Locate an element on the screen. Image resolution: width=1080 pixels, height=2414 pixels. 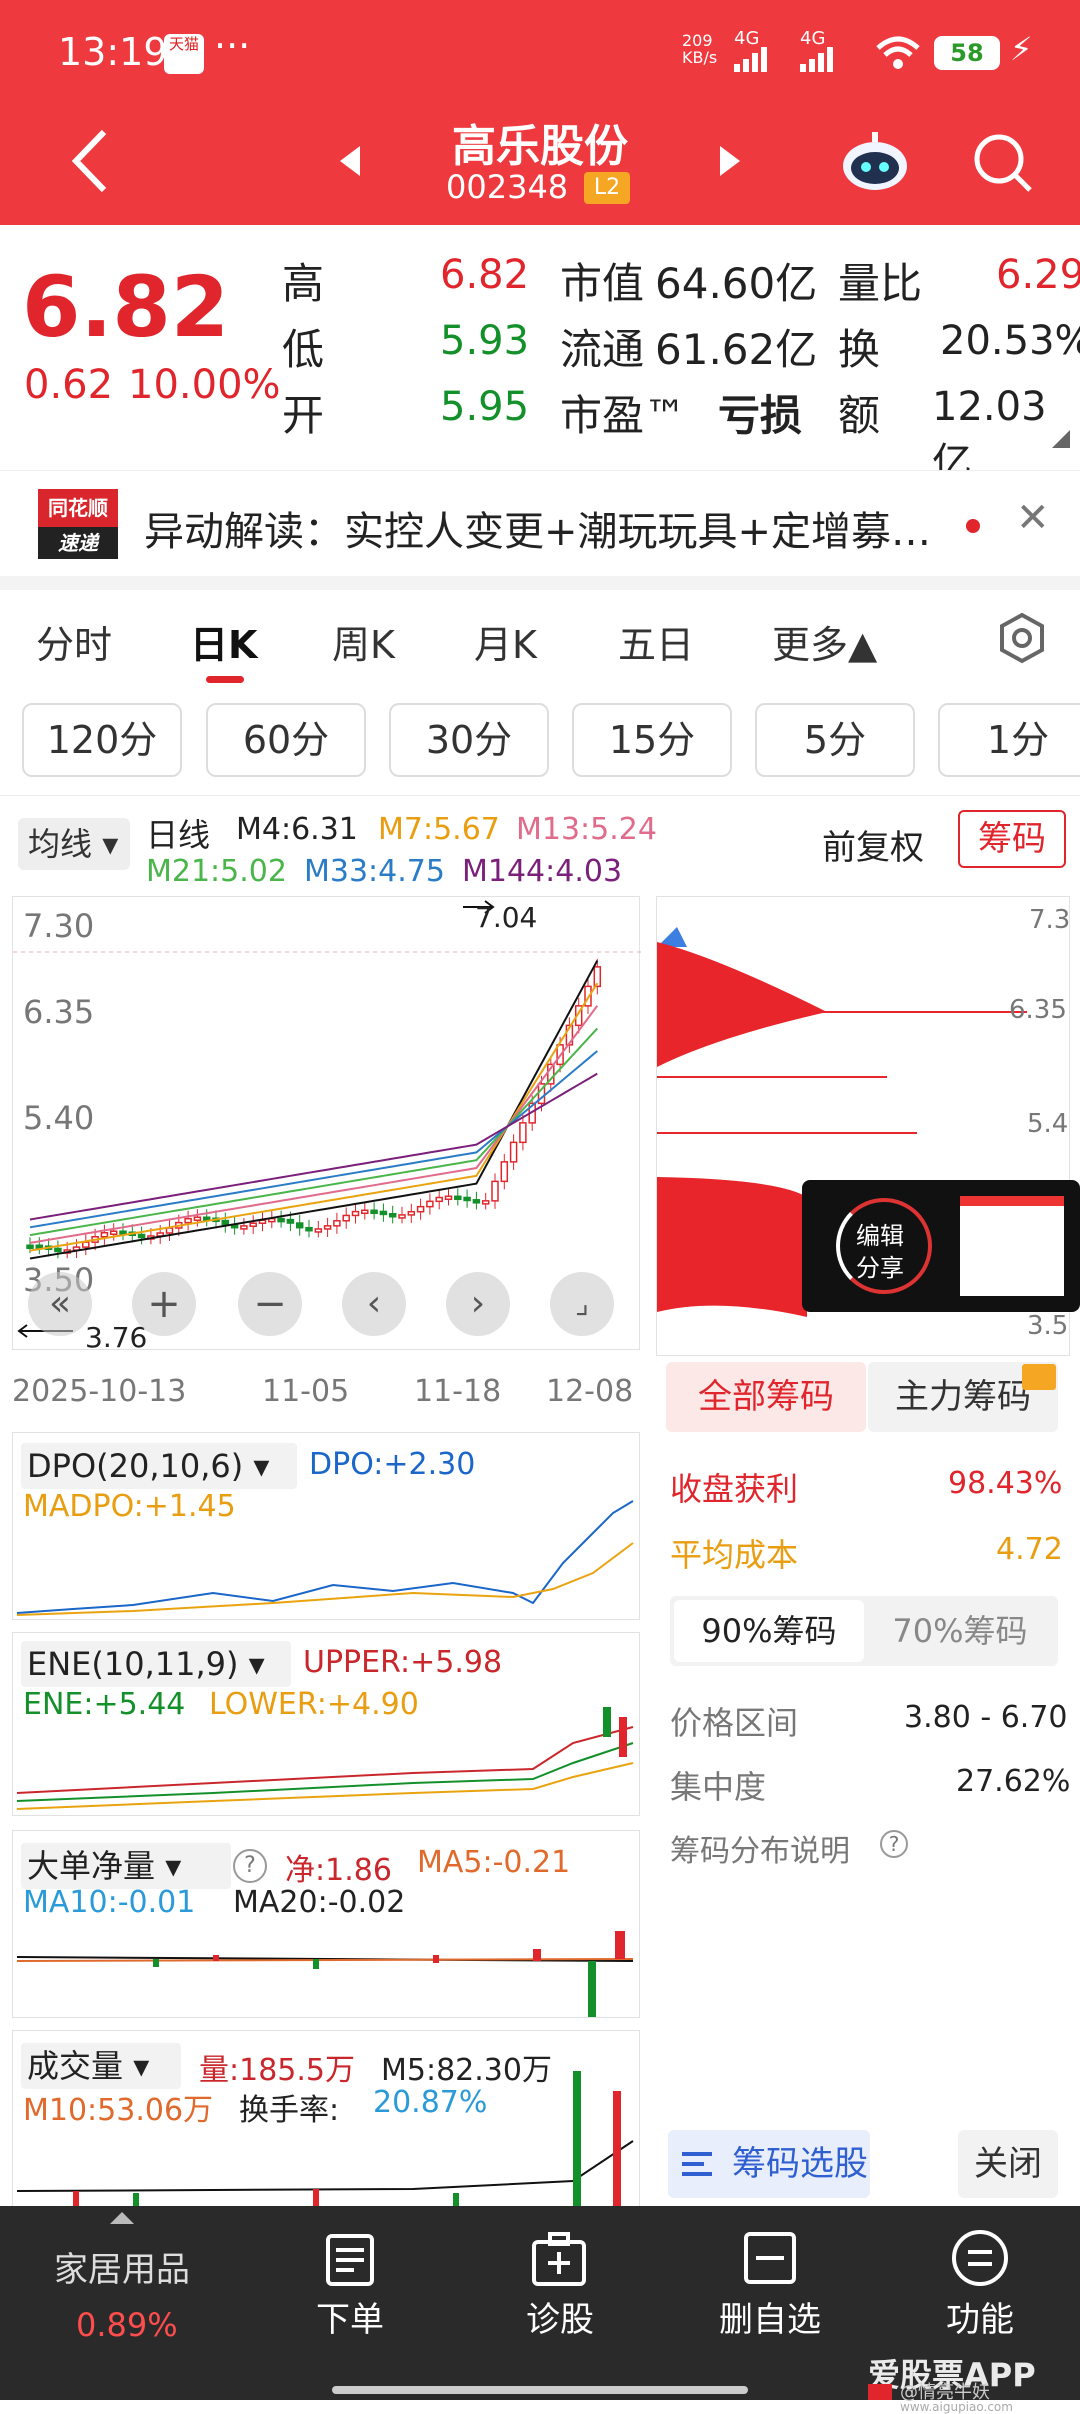
ths-logo: 同花顺 is located at coordinates (78, 508).